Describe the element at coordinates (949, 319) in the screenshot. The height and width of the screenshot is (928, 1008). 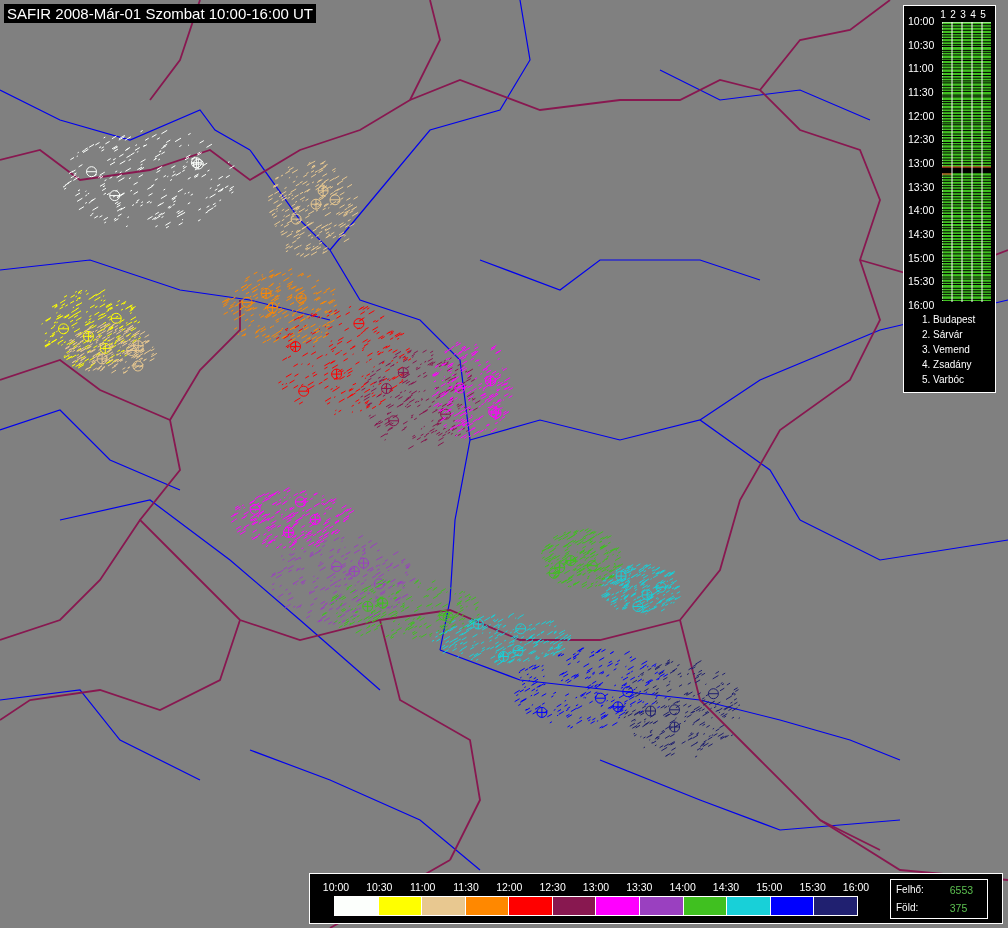
I see `station-name: 1. Budapest` at that location.